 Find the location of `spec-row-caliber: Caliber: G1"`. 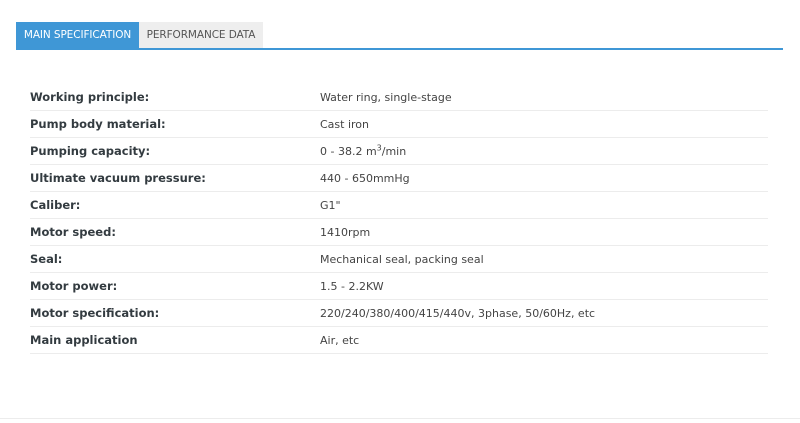

spec-row-caliber: Caliber: G1" is located at coordinates (399, 205).